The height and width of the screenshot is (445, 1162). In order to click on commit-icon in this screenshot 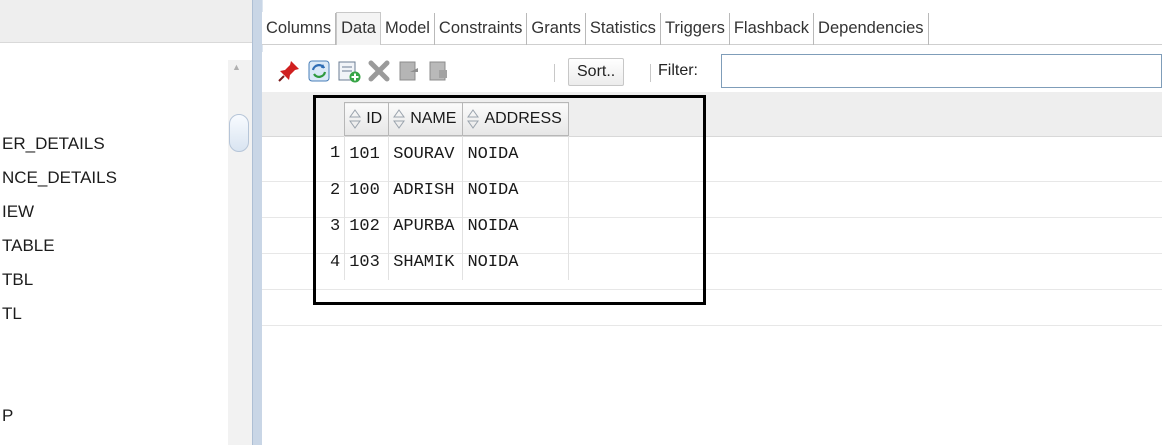, I will do `click(409, 71)`.